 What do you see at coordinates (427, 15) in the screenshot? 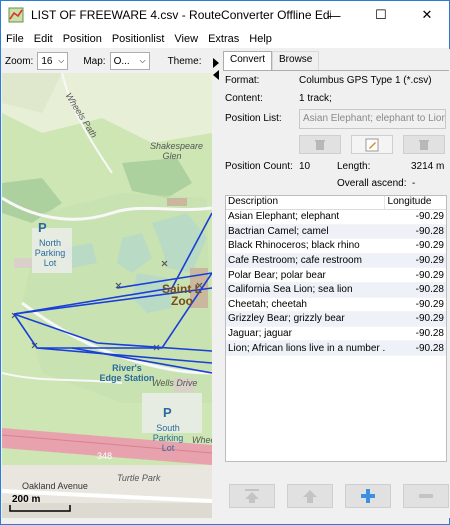
I see `close-button: ✕` at bounding box center [427, 15].